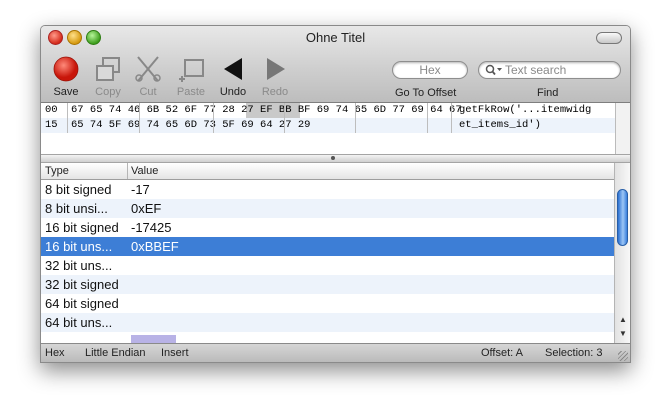  Describe the element at coordinates (335, 37) in the screenshot. I see `window-title: Ohne Titel` at that location.